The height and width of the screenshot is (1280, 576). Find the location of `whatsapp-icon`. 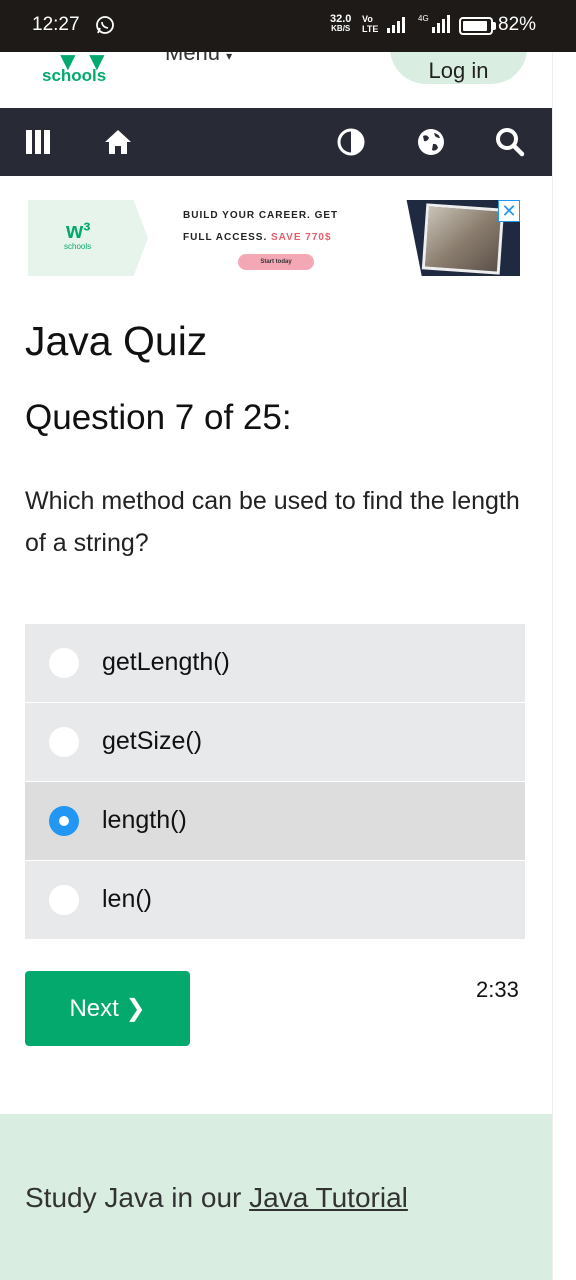

whatsapp-icon is located at coordinates (105, 25).